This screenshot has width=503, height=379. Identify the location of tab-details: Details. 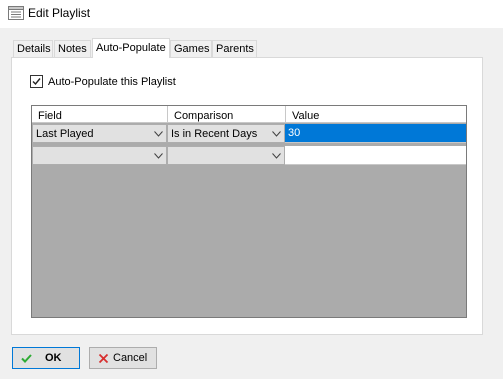
(33, 48).